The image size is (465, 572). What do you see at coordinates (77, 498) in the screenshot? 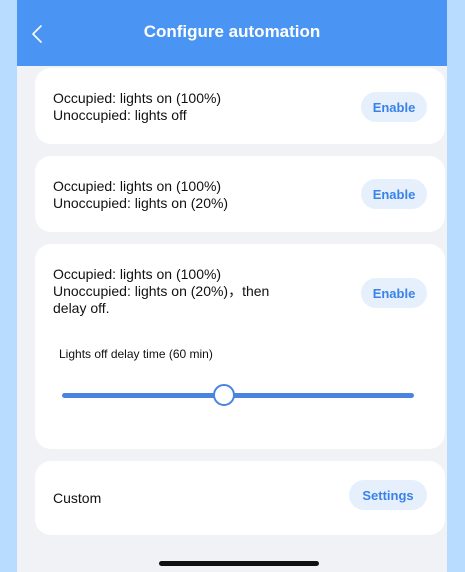
I see `custom-label: Custom` at bounding box center [77, 498].